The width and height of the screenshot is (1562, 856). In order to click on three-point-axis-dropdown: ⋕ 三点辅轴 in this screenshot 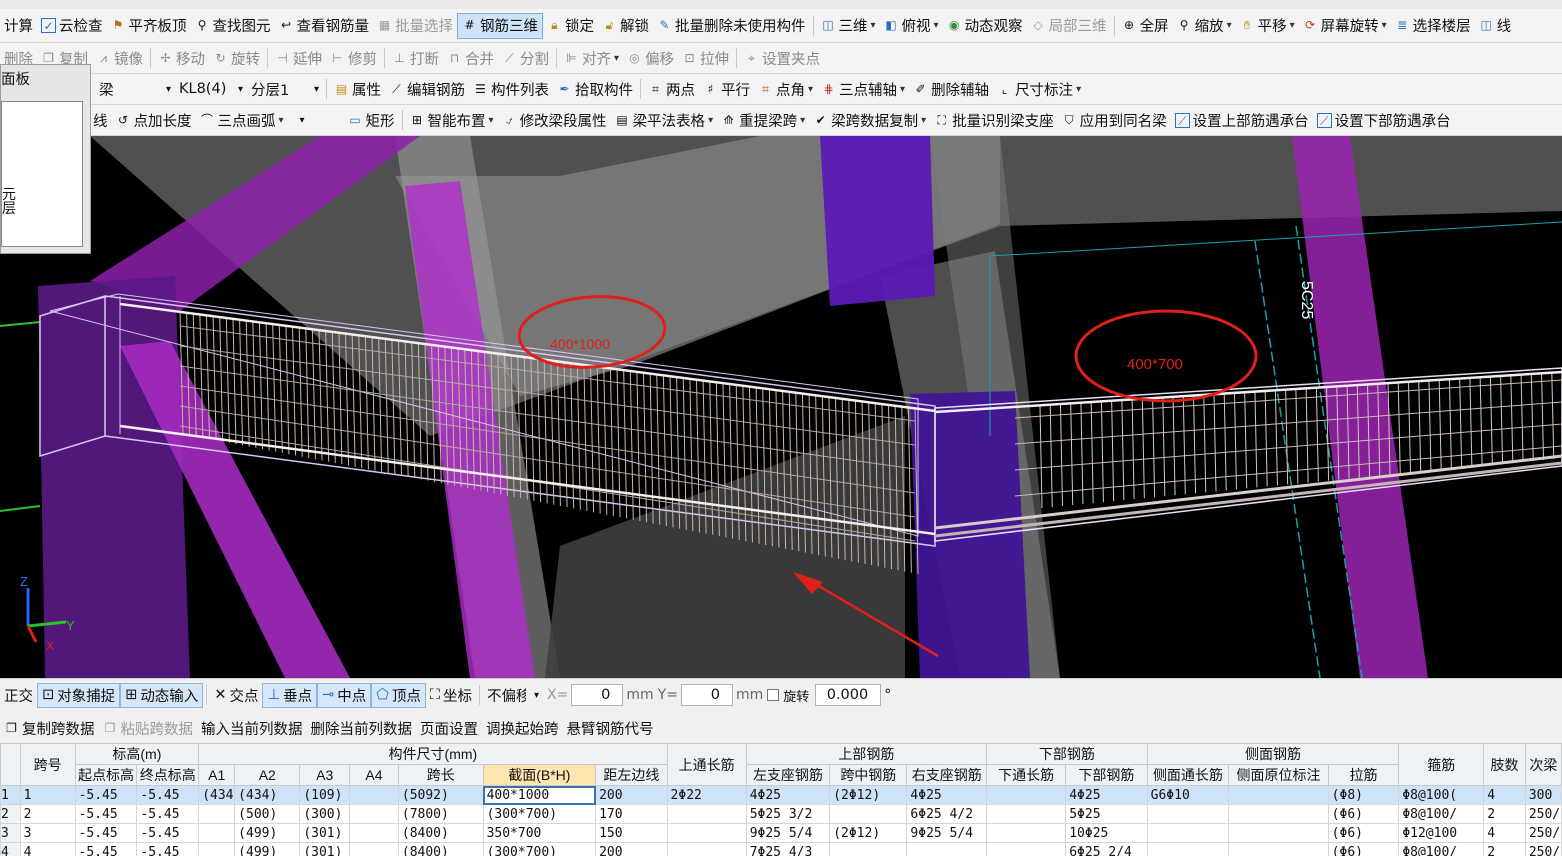, I will do `click(863, 89)`.